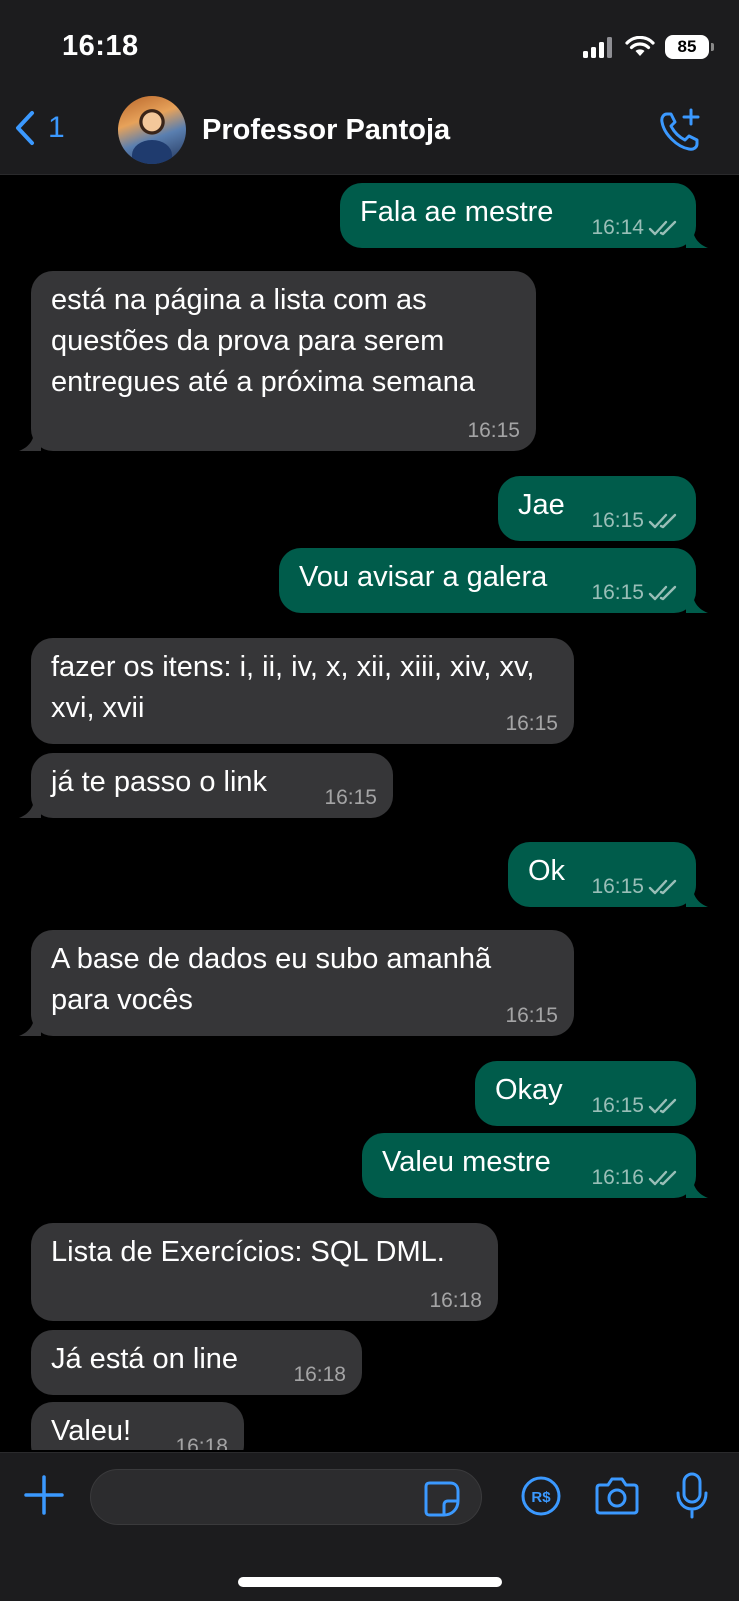 This screenshot has height=1601, width=739. I want to click on status-bar: 16:18 85, so click(369, 45).